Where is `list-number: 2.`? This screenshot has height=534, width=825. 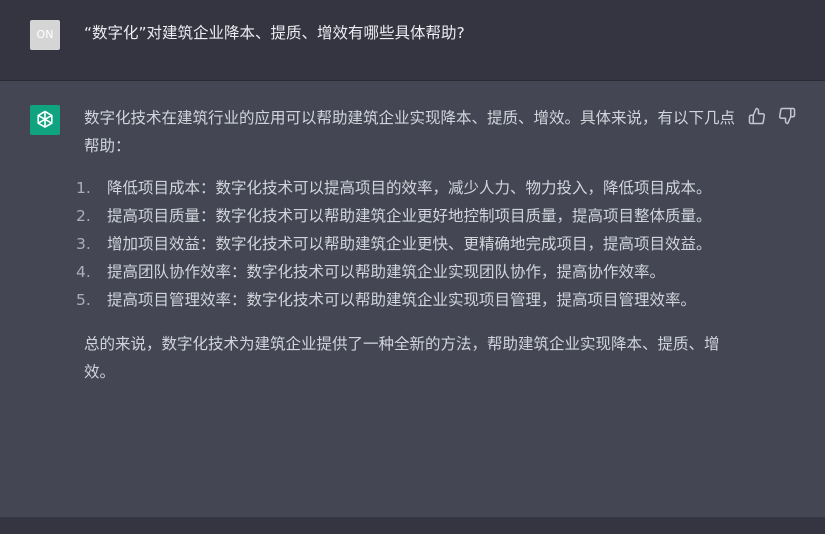
list-number: 2. is located at coordinates (83, 216).